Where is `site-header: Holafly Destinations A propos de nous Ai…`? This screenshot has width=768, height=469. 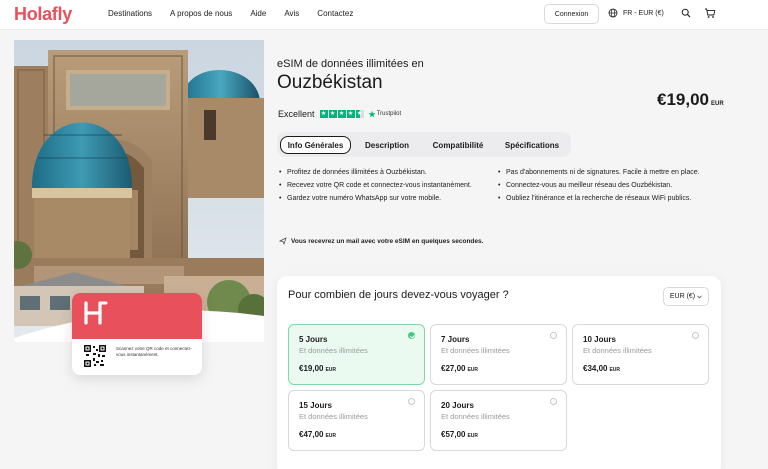 site-header: Holafly Destinations A propos de nous Ai… is located at coordinates (384, 15).